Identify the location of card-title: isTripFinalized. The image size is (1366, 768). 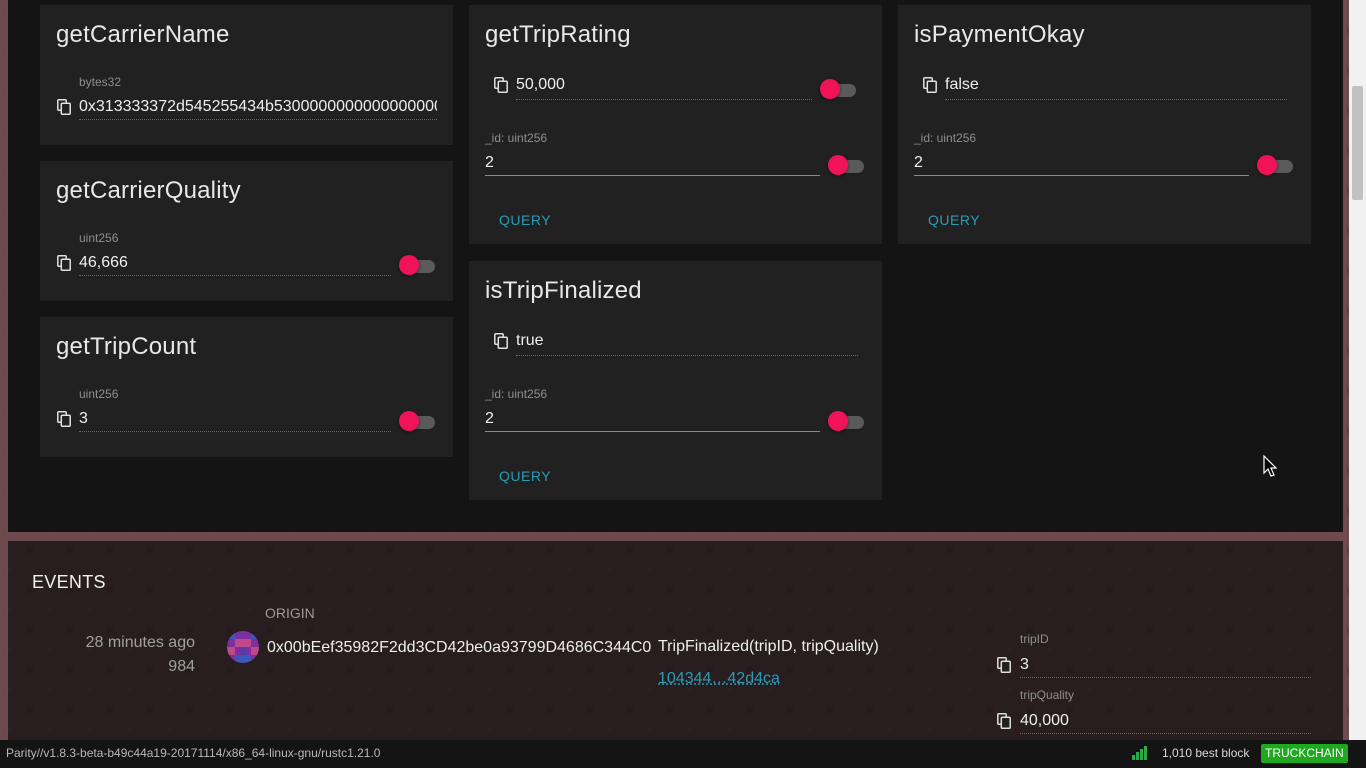
(563, 290).